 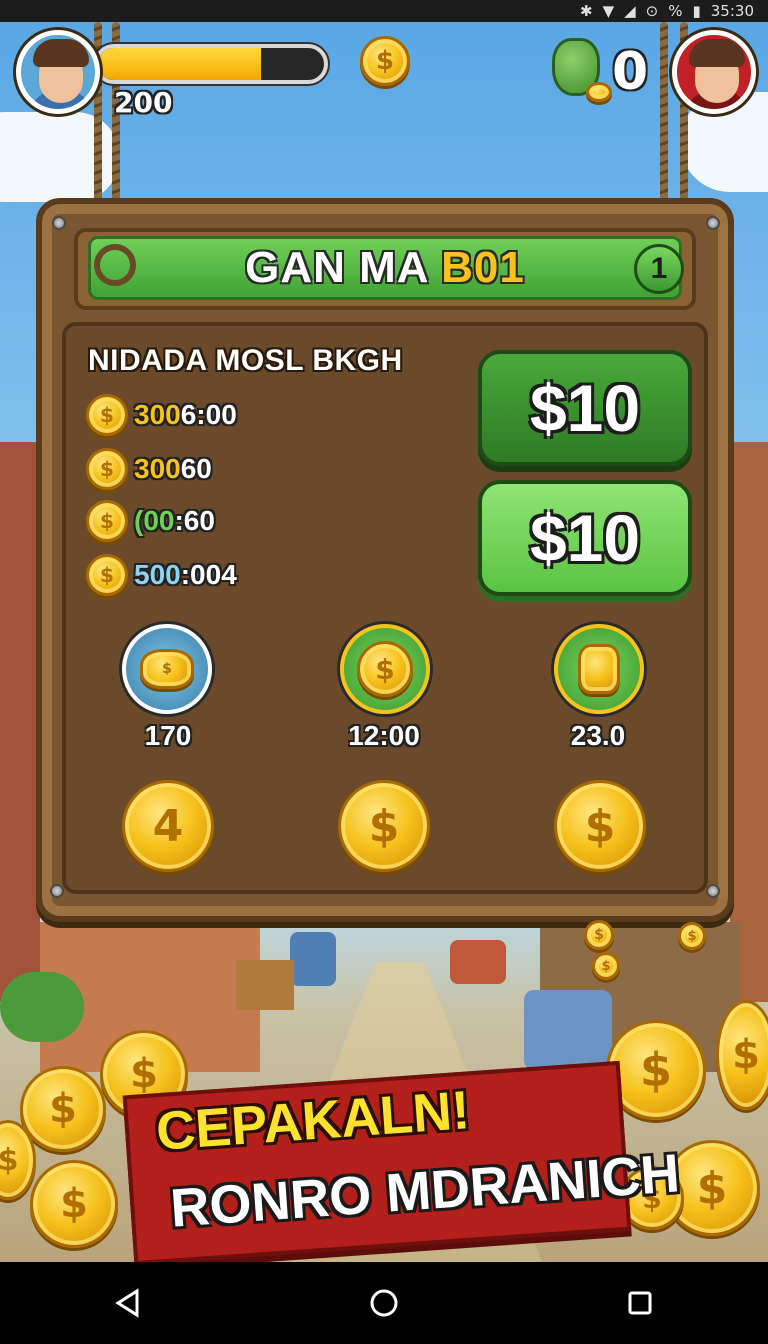 I want to click on back-button, so click(x=128, y=1303).